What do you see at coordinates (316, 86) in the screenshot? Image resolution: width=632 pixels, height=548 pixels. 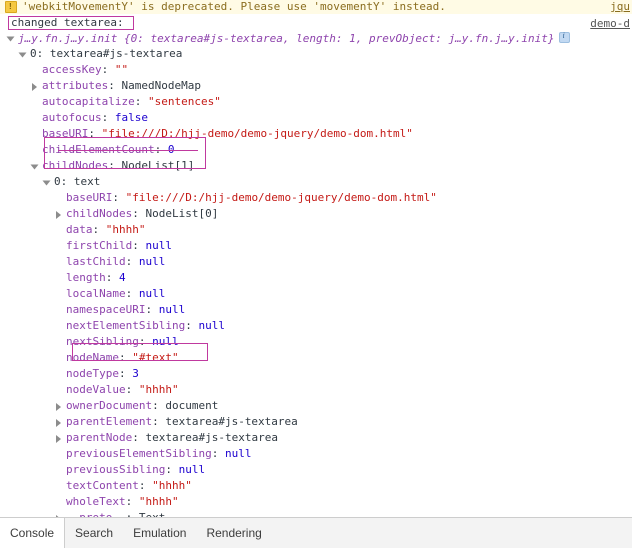 I see `object-tree-row: attributes: NamedNodeMap` at bounding box center [316, 86].